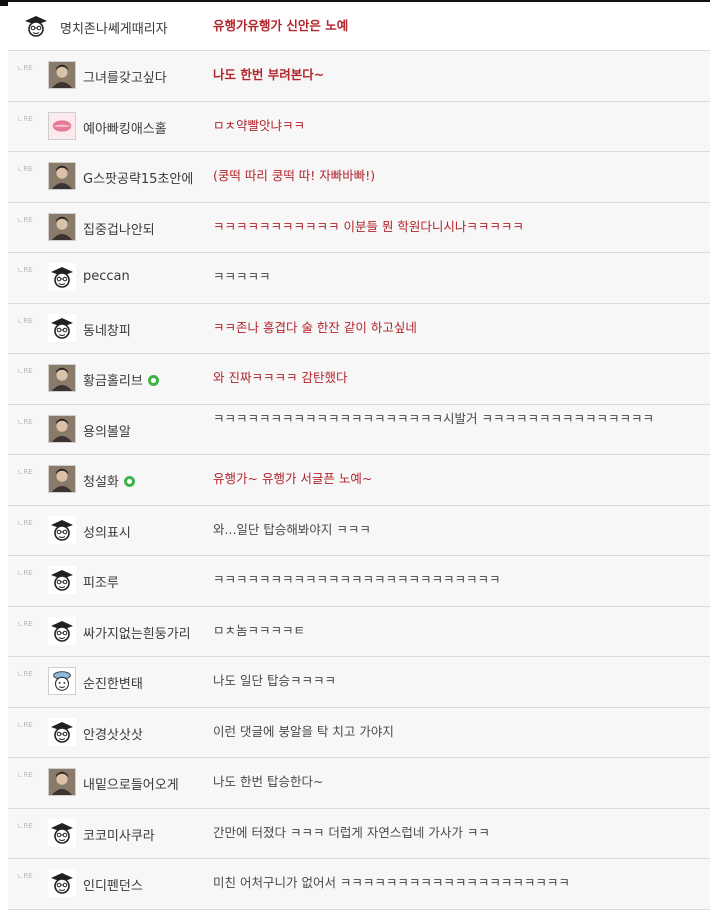 Image resolution: width=710 pixels, height=910 pixels. What do you see at coordinates (359, 682) in the screenshot?
I see `comment-row: ㄴRE 순진한변태 나도 일단 탑승ㅋㅋㅋㅋ` at bounding box center [359, 682].